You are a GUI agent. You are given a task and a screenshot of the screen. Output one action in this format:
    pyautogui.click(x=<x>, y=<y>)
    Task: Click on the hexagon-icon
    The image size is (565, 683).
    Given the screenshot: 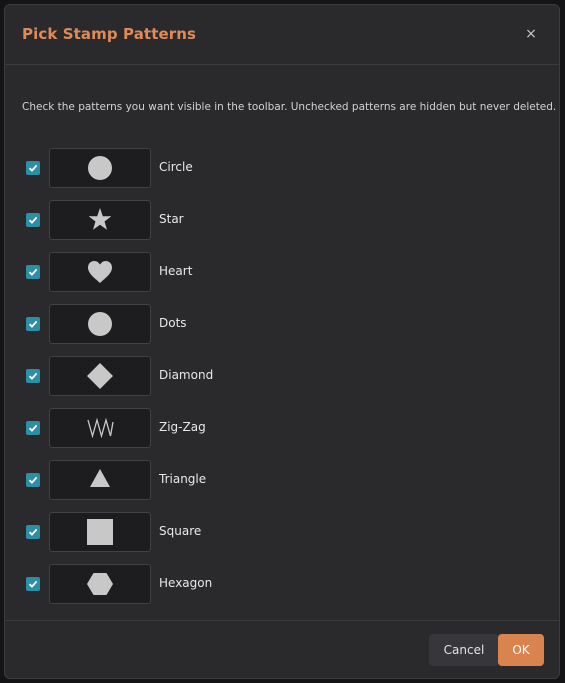 What is the action you would take?
    pyautogui.click(x=100, y=584)
    